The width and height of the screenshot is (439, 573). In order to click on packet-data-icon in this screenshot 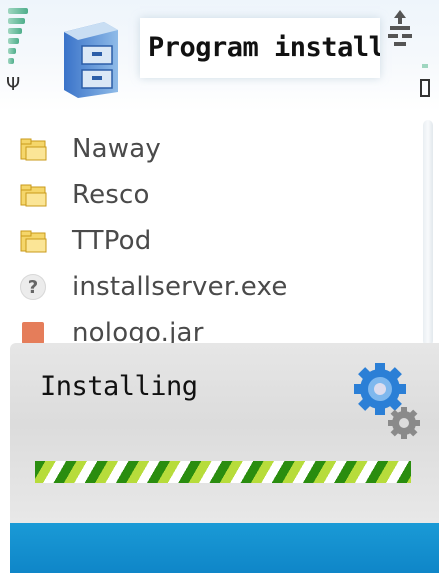, I will do `click(400, 28)`.